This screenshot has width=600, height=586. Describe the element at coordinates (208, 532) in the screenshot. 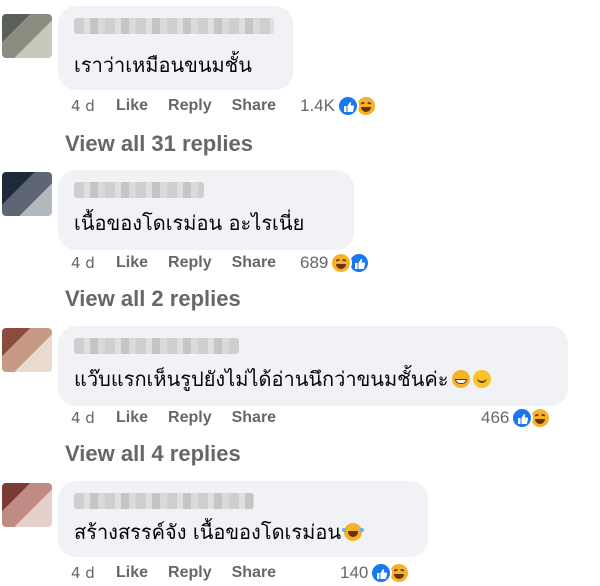

I see `comment-text: สร้างสรรค์จัง เนื้อของโดเรม่อน` at that location.